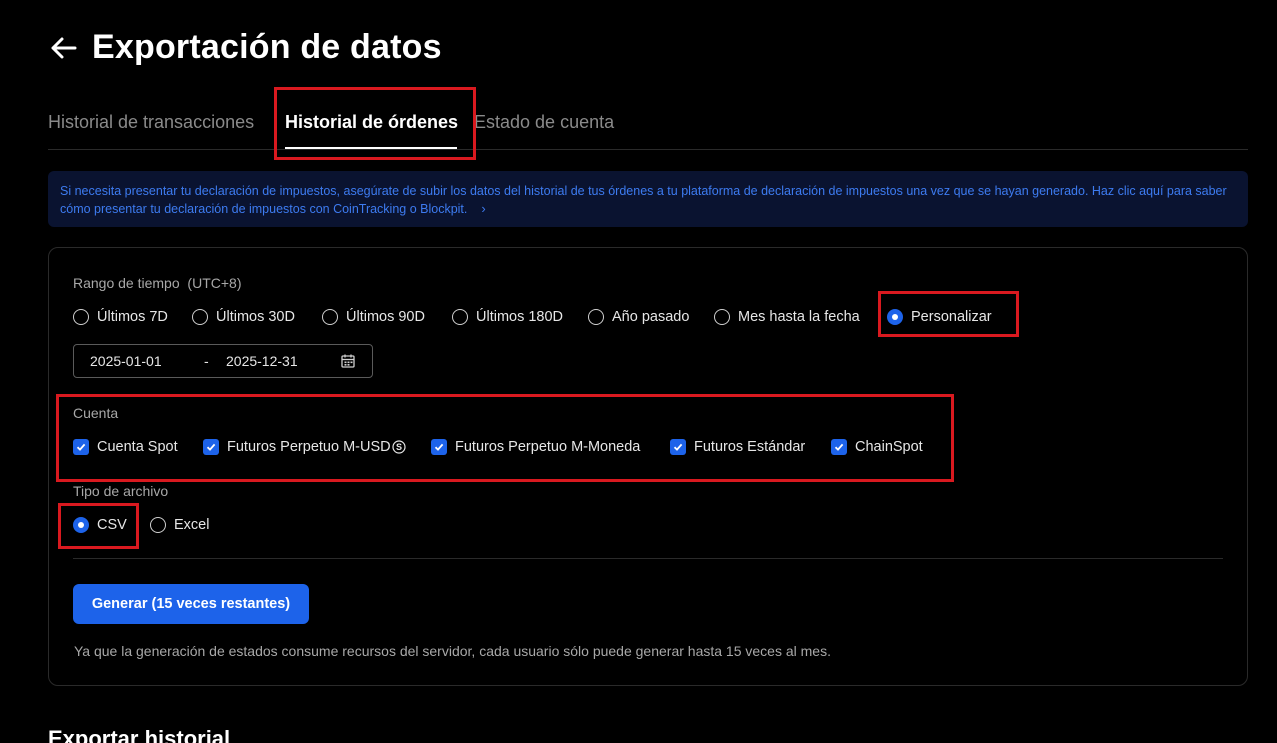 The height and width of the screenshot is (743, 1277). I want to click on date-range-picker: 2025-01-01 - 2025-12-31, so click(223, 361).